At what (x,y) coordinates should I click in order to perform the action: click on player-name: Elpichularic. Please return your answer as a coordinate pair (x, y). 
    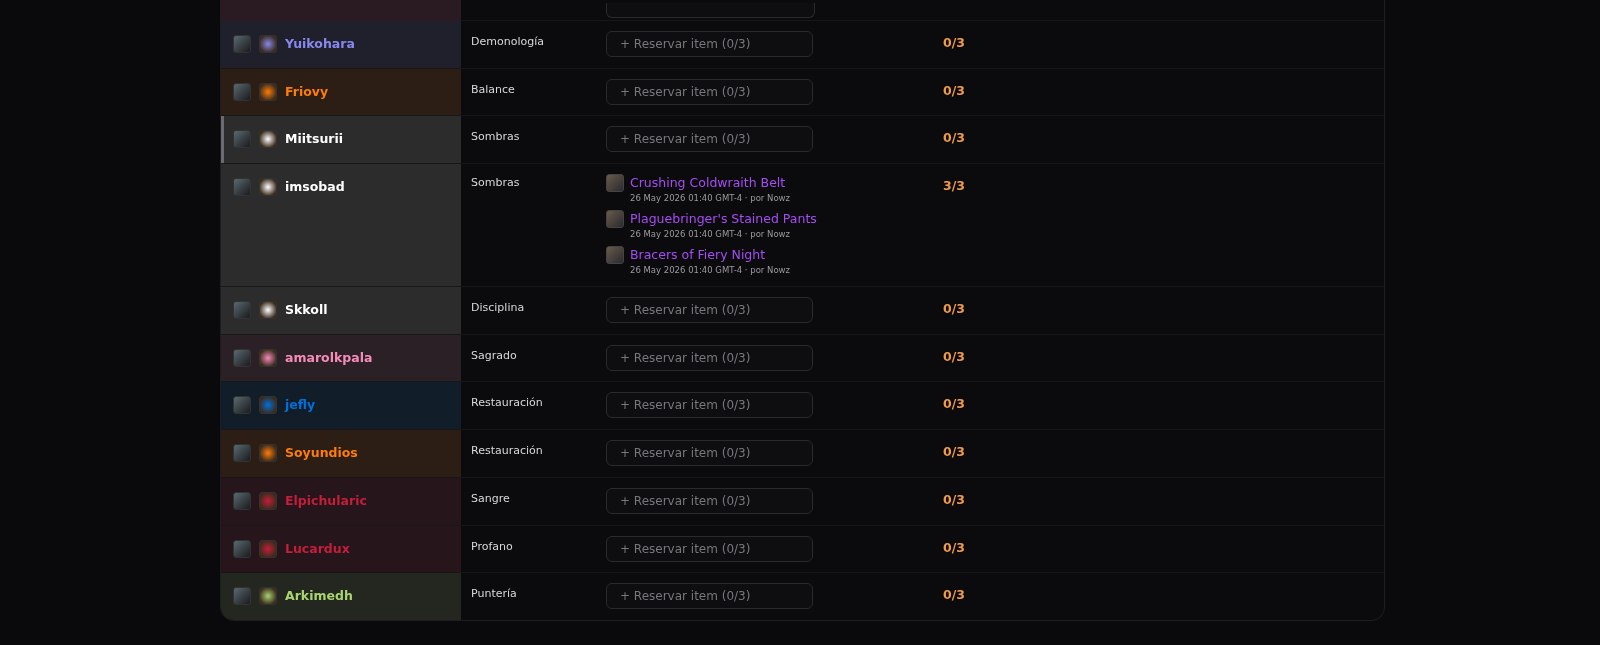
    Looking at the image, I should click on (326, 500).